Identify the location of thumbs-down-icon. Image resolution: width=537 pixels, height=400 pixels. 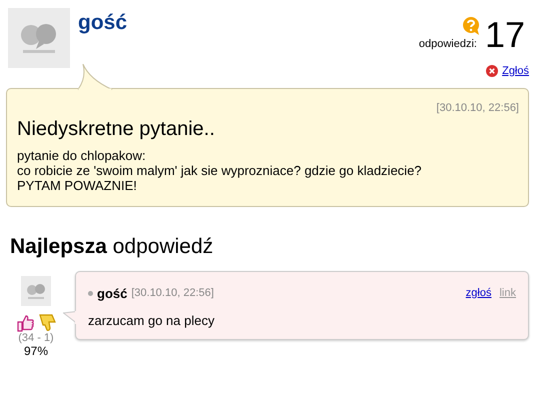
(47, 323).